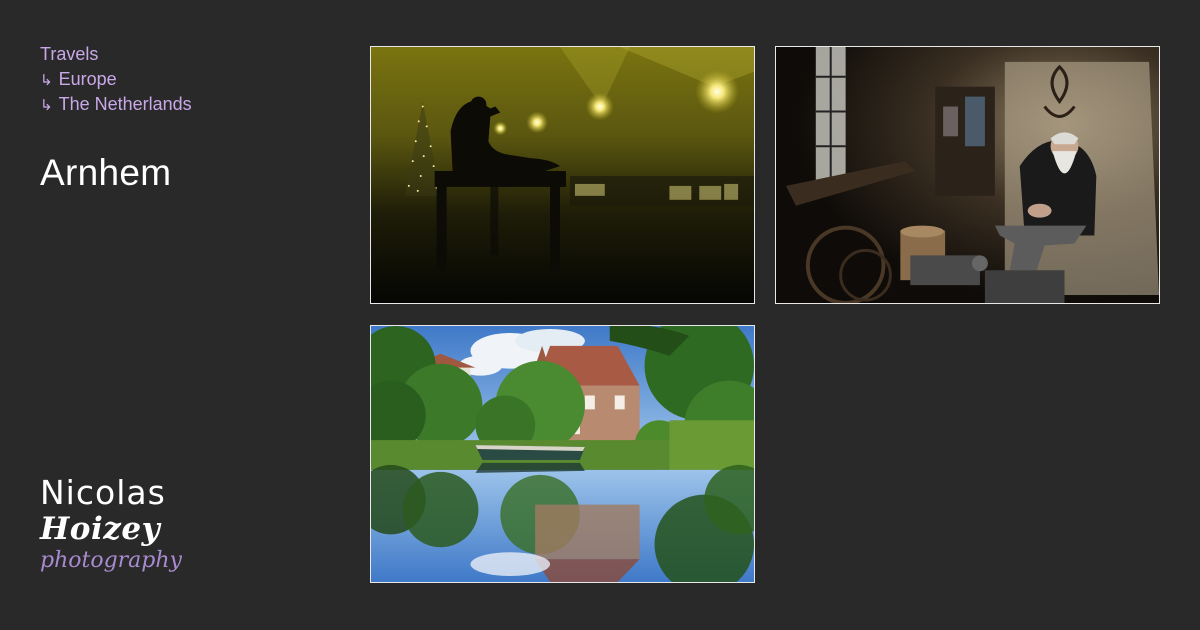 This screenshot has height=630, width=1200. I want to click on page-title: Arnhem, so click(106, 172).